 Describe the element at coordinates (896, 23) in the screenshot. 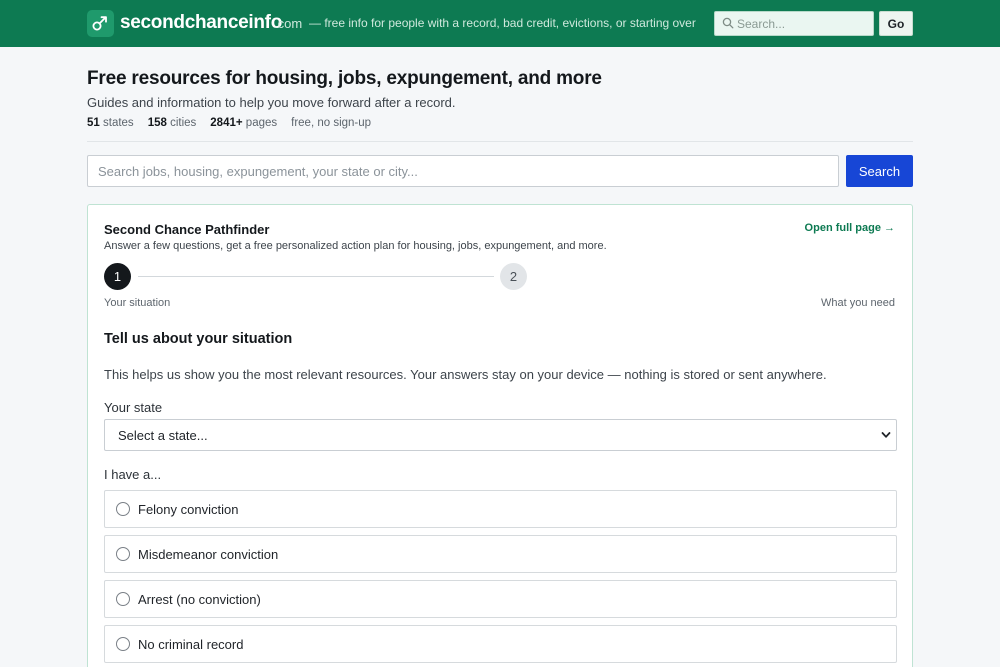

I see `go-button: Go` at that location.